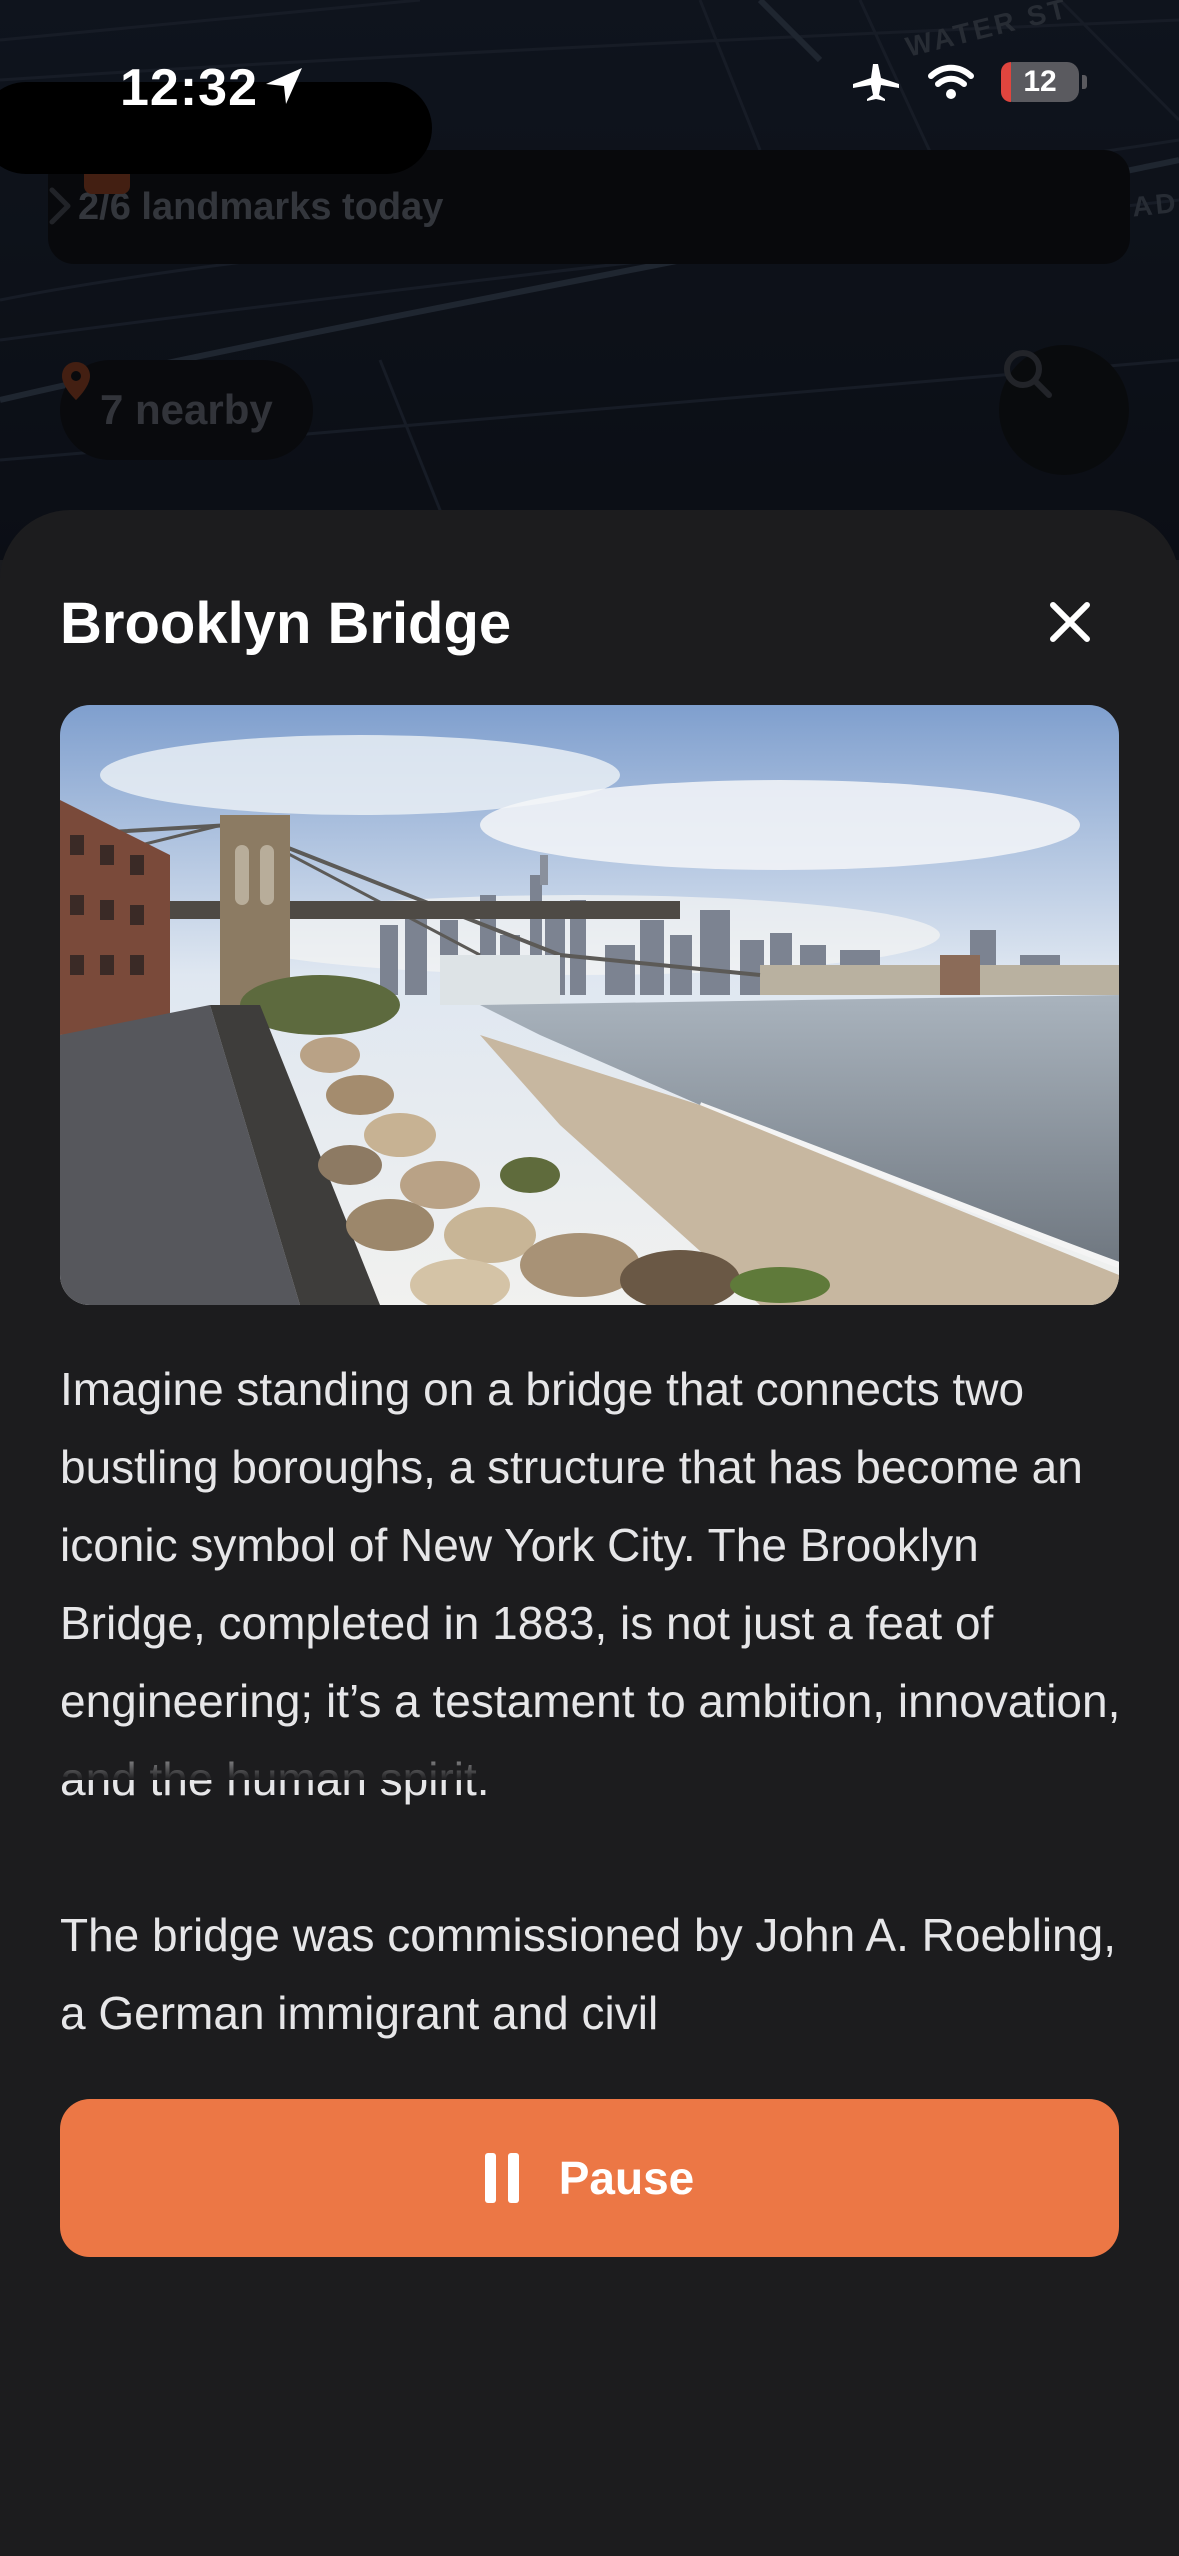 The height and width of the screenshot is (2556, 1179). What do you see at coordinates (589, 1760) in the screenshot?
I see `text-fade` at bounding box center [589, 1760].